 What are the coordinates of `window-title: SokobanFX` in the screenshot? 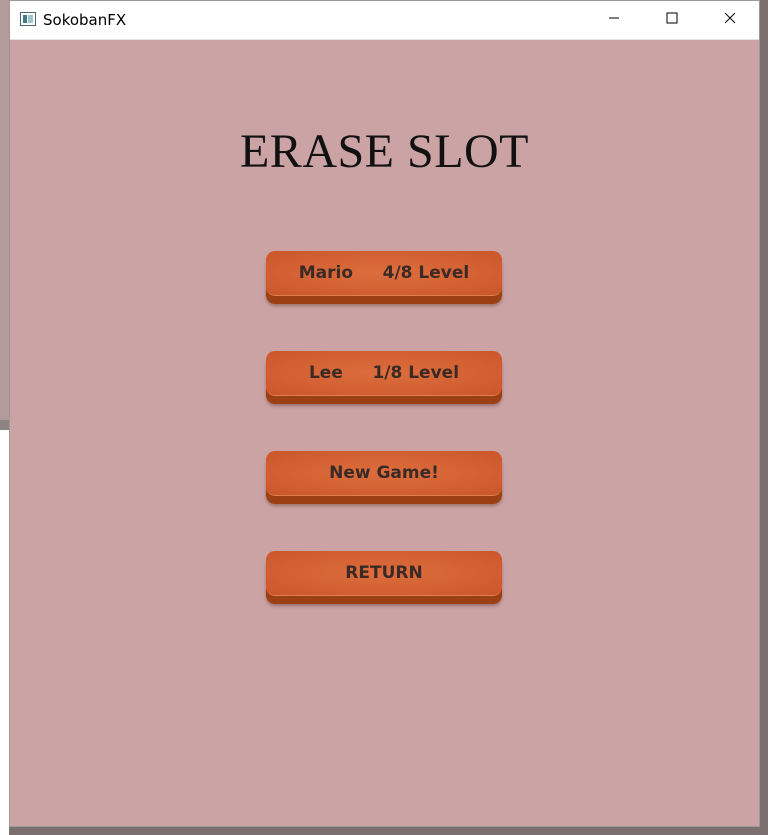 It's located at (85, 20).